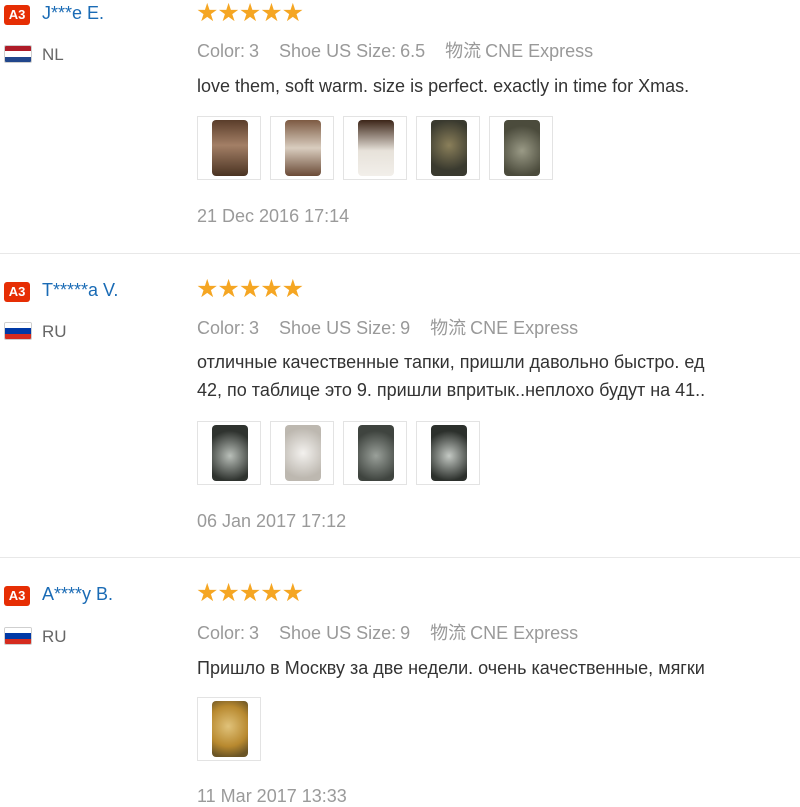  Describe the element at coordinates (413, 51) in the screenshot. I see `size-value: 6.5` at that location.